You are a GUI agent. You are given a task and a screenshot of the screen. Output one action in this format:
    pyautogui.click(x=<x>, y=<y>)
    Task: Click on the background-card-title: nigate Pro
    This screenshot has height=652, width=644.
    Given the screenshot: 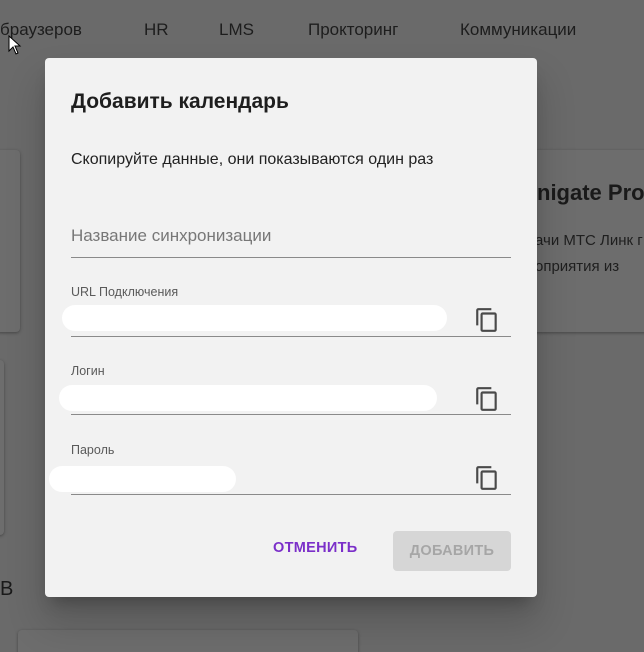 What is the action you would take?
    pyautogui.click(x=590, y=192)
    